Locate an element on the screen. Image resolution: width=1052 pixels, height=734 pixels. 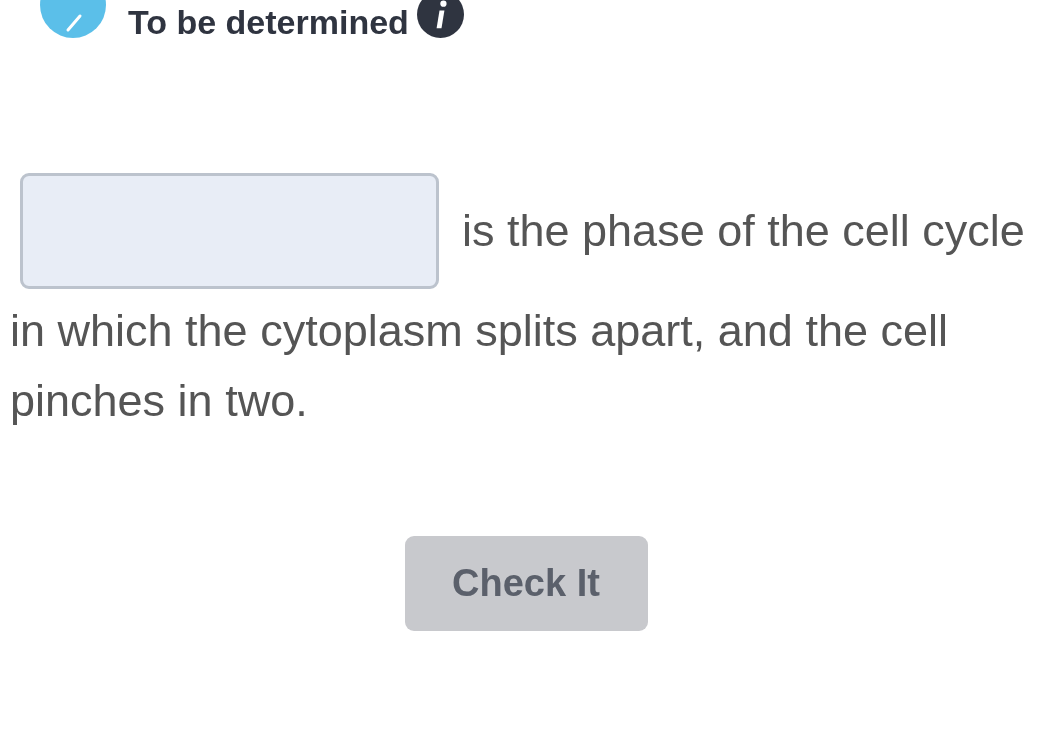
question-text: is the phase of the cell cycle is located at coordinates (743, 231).